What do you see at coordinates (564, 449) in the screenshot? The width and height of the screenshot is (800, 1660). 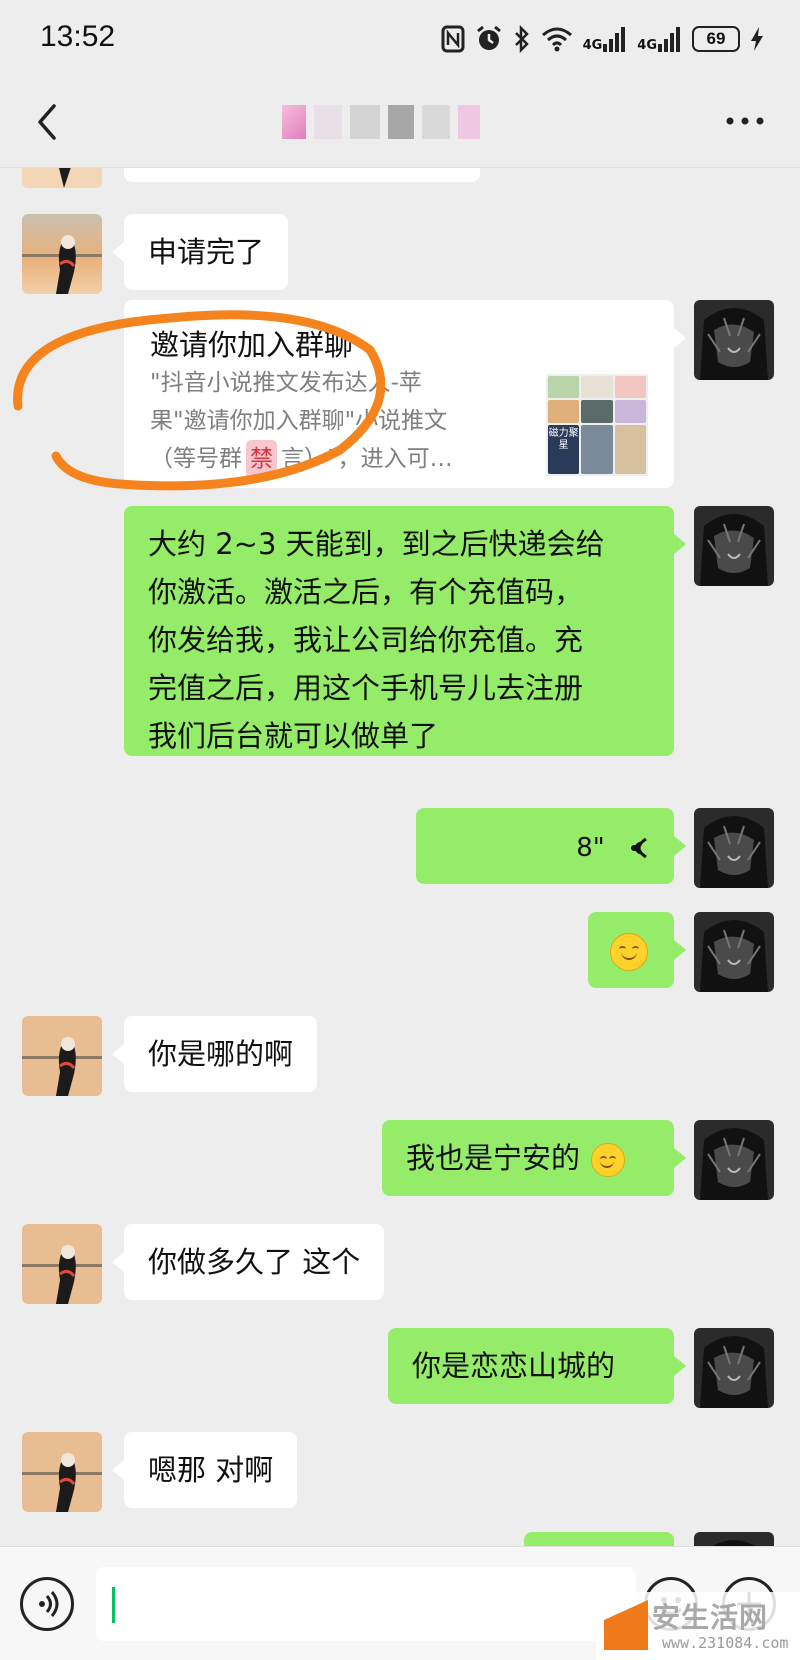 I see `thumb-label: 磁力聚星` at bounding box center [564, 449].